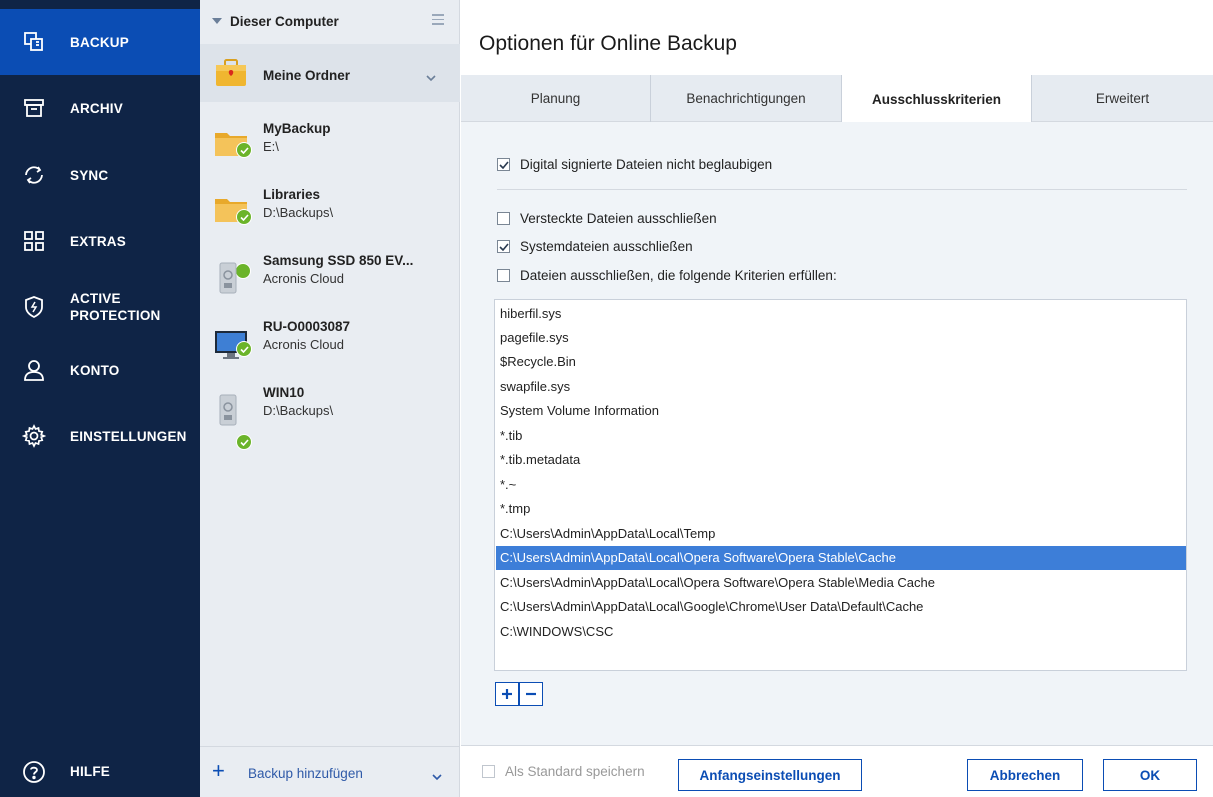 Image resolution: width=1213 pixels, height=797 pixels. I want to click on ok-button: OK, so click(1150, 775).